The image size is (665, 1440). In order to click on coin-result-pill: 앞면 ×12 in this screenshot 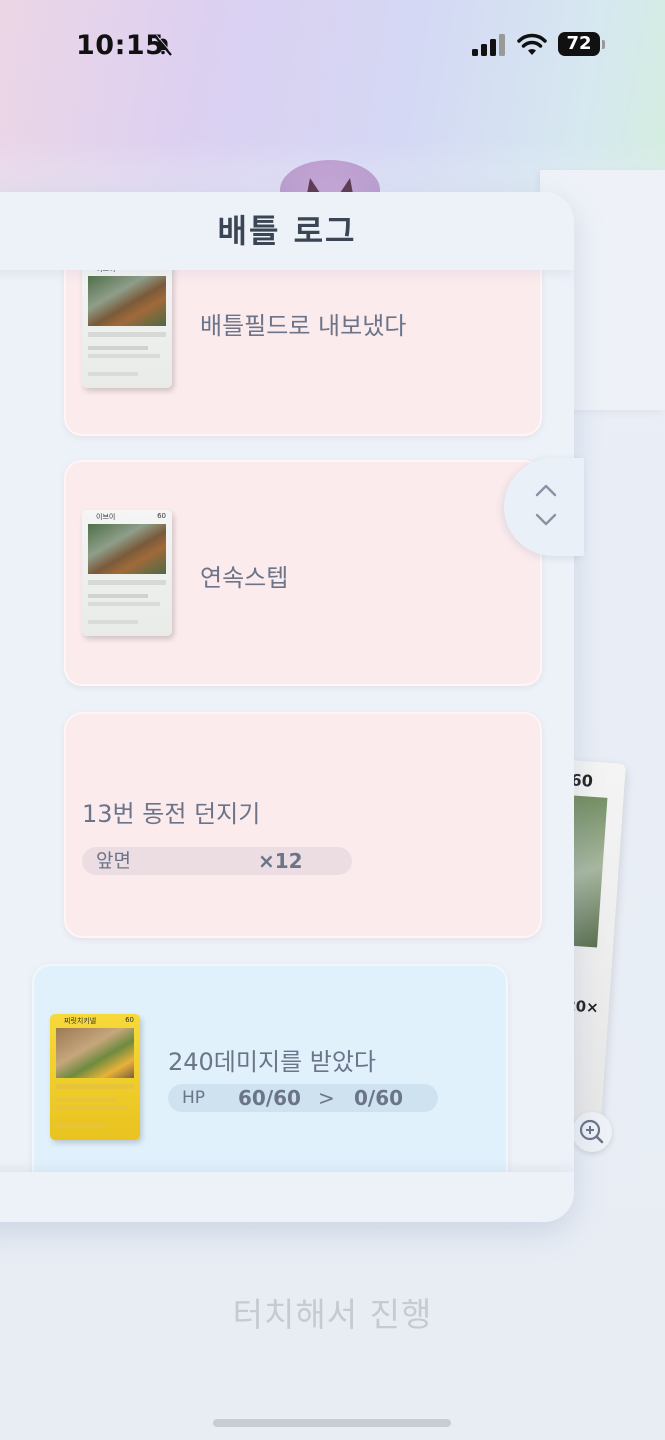, I will do `click(217, 861)`.